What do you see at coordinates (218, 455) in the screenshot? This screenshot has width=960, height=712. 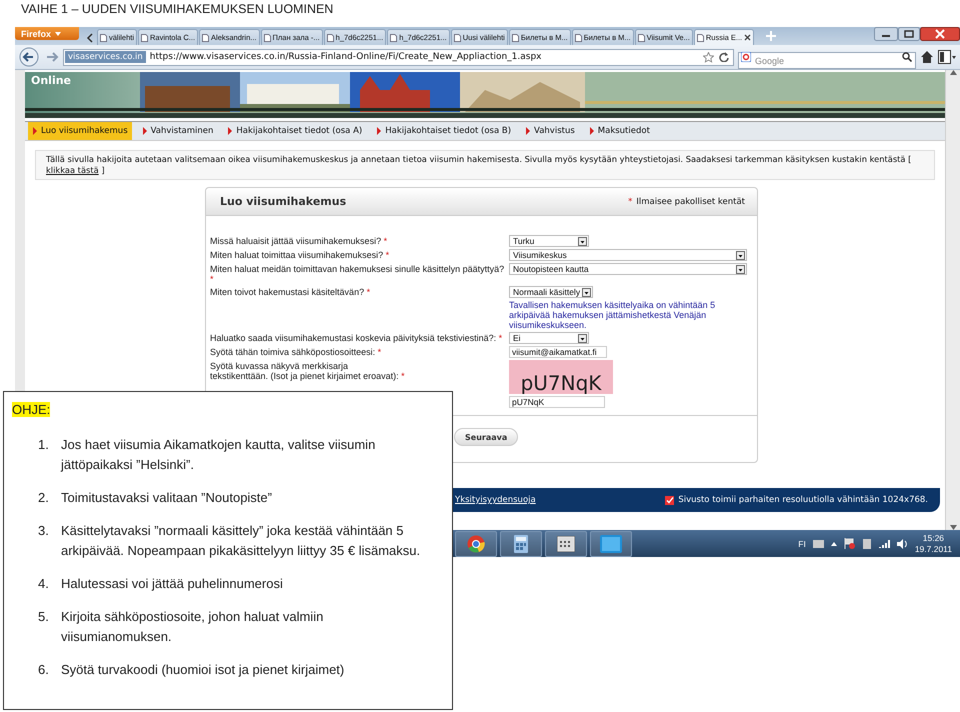 I see `instruction-text: Jos haet viisumia Aikamatkojen kautta, valitse viisumin jättöpaikaksi ”Helsinki”.` at bounding box center [218, 455].